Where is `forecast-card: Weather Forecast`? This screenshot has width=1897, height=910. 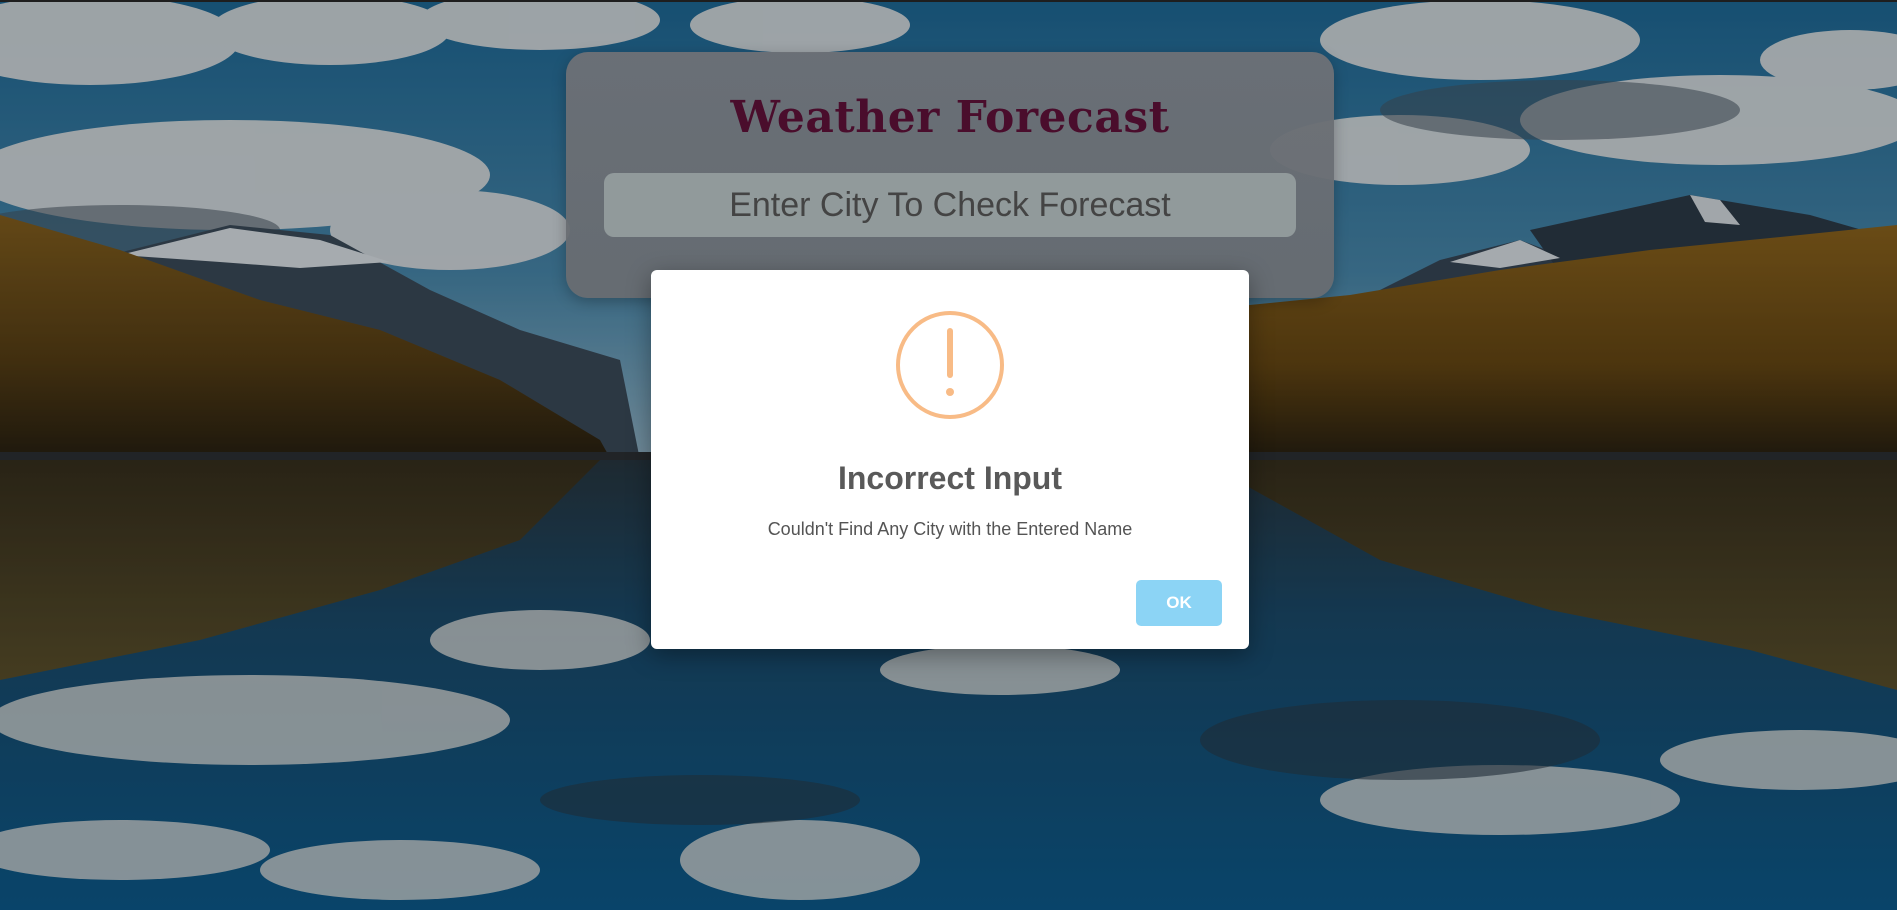 forecast-card: Weather Forecast is located at coordinates (950, 175).